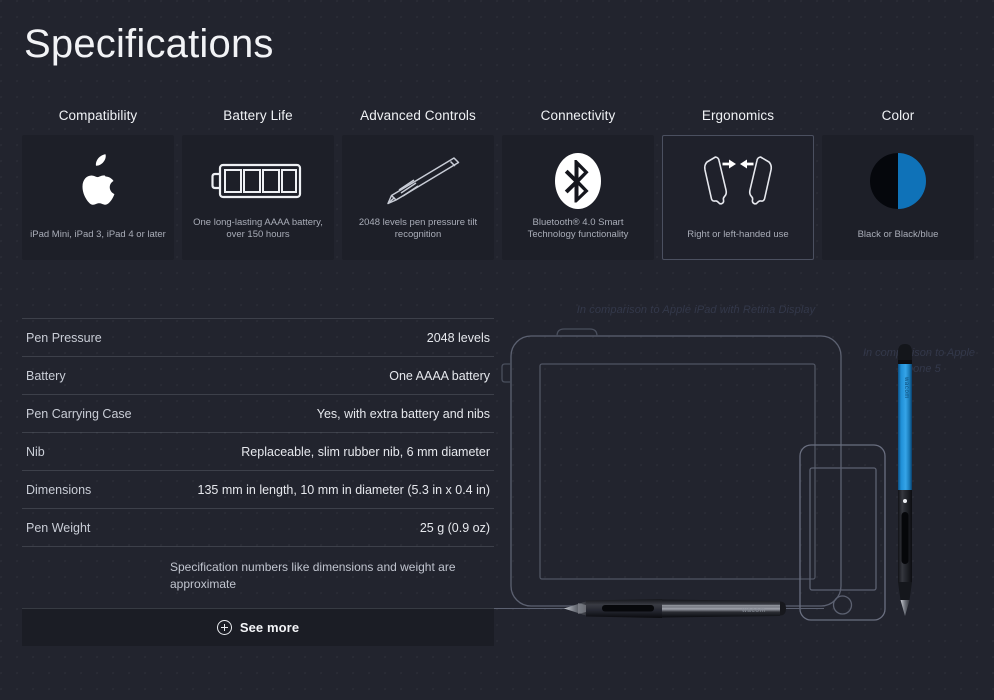  I want to click on spec-key: Nib, so click(35, 451).